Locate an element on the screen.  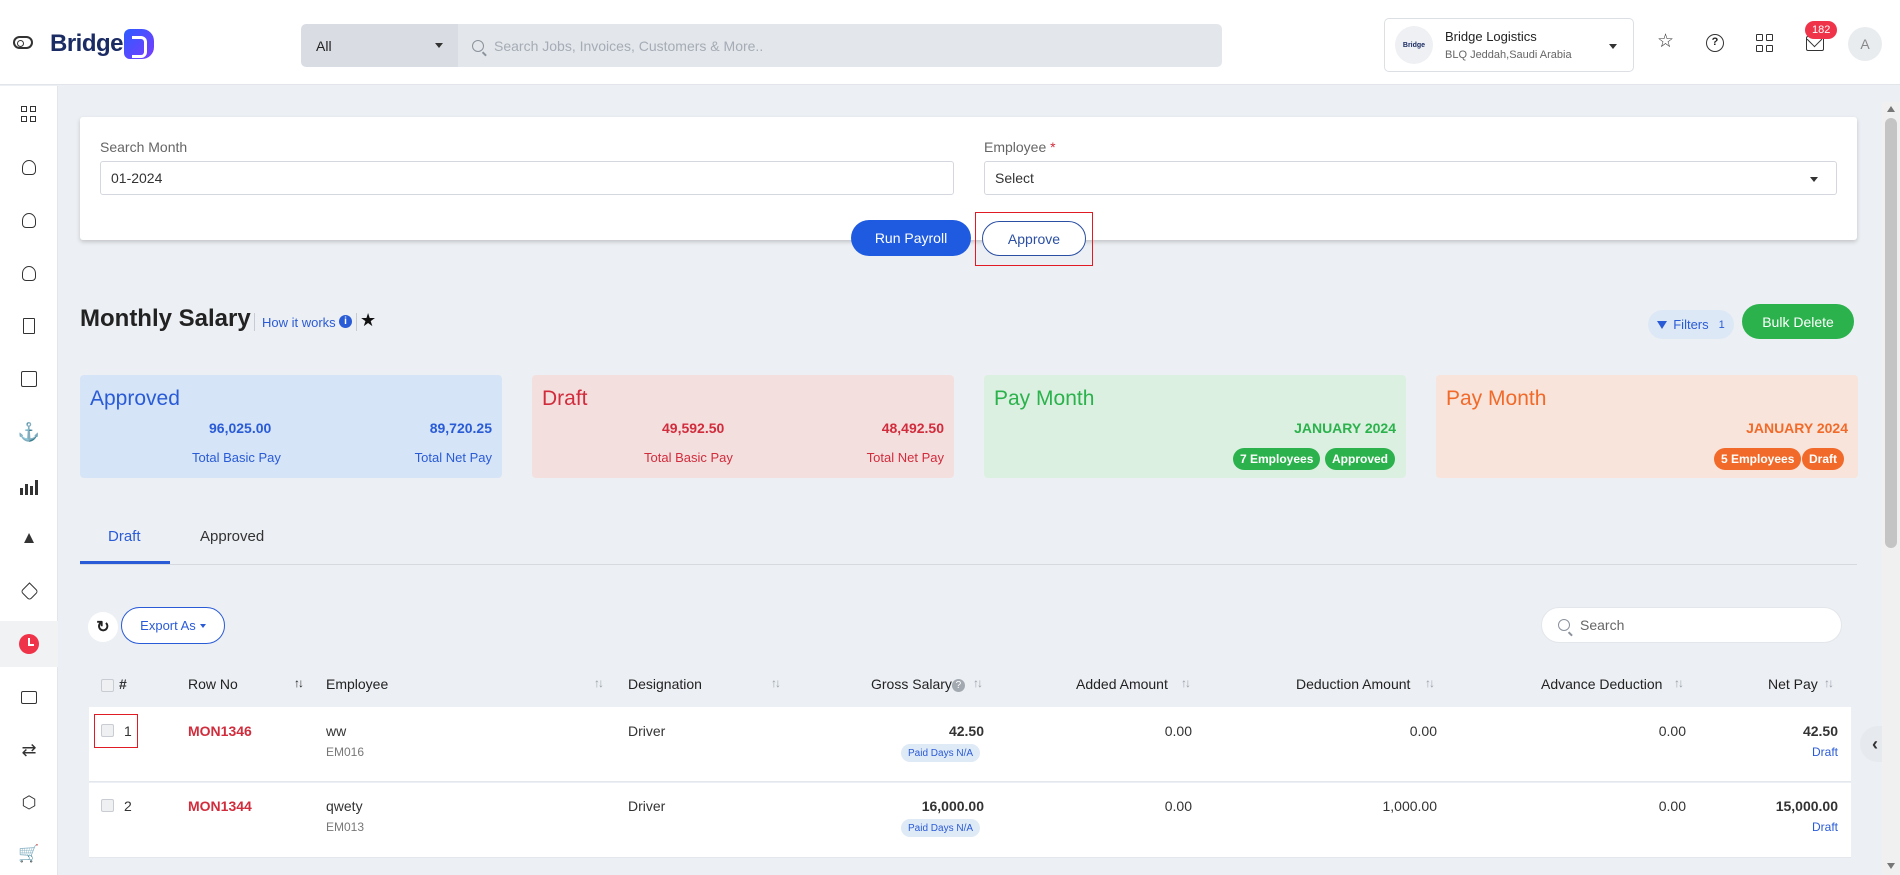
run-payroll-button: Run Payroll is located at coordinates (911, 238).